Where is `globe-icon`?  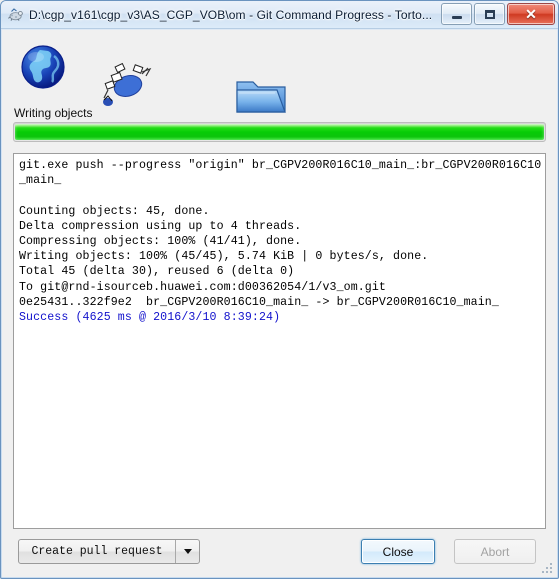 globe-icon is located at coordinates (43, 67).